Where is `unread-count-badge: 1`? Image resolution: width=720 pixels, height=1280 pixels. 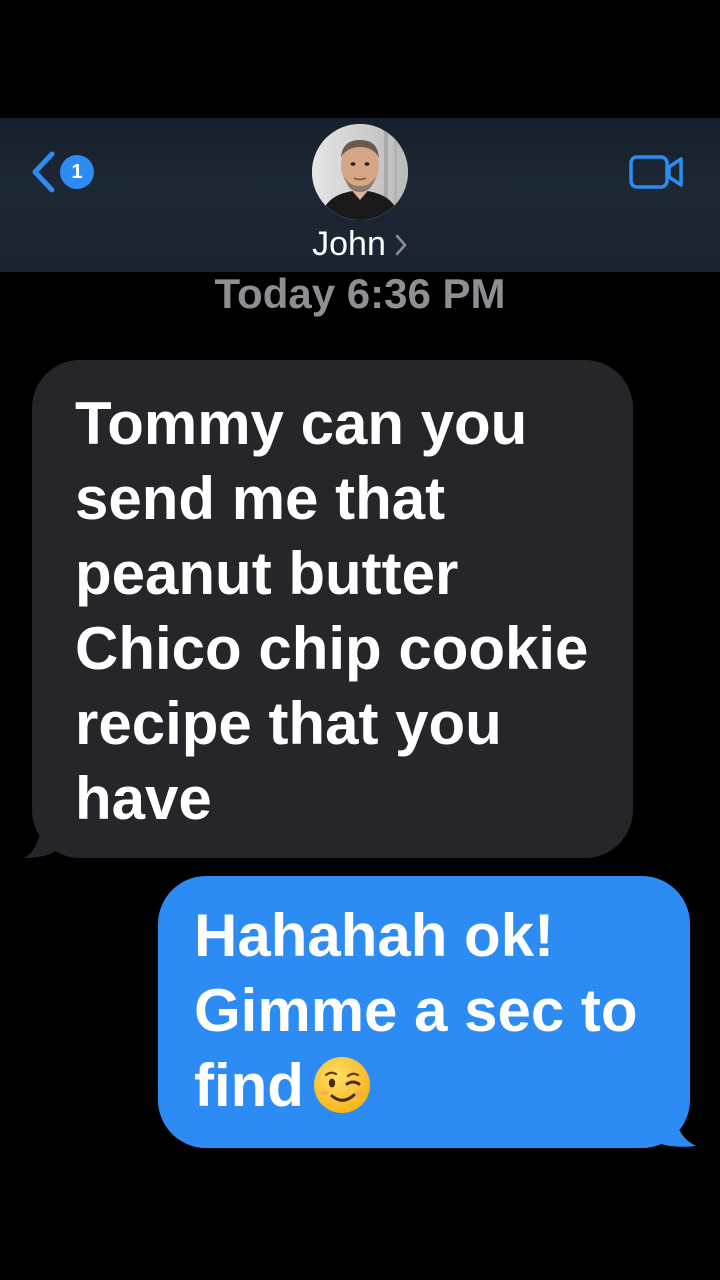
unread-count-badge: 1 is located at coordinates (77, 172).